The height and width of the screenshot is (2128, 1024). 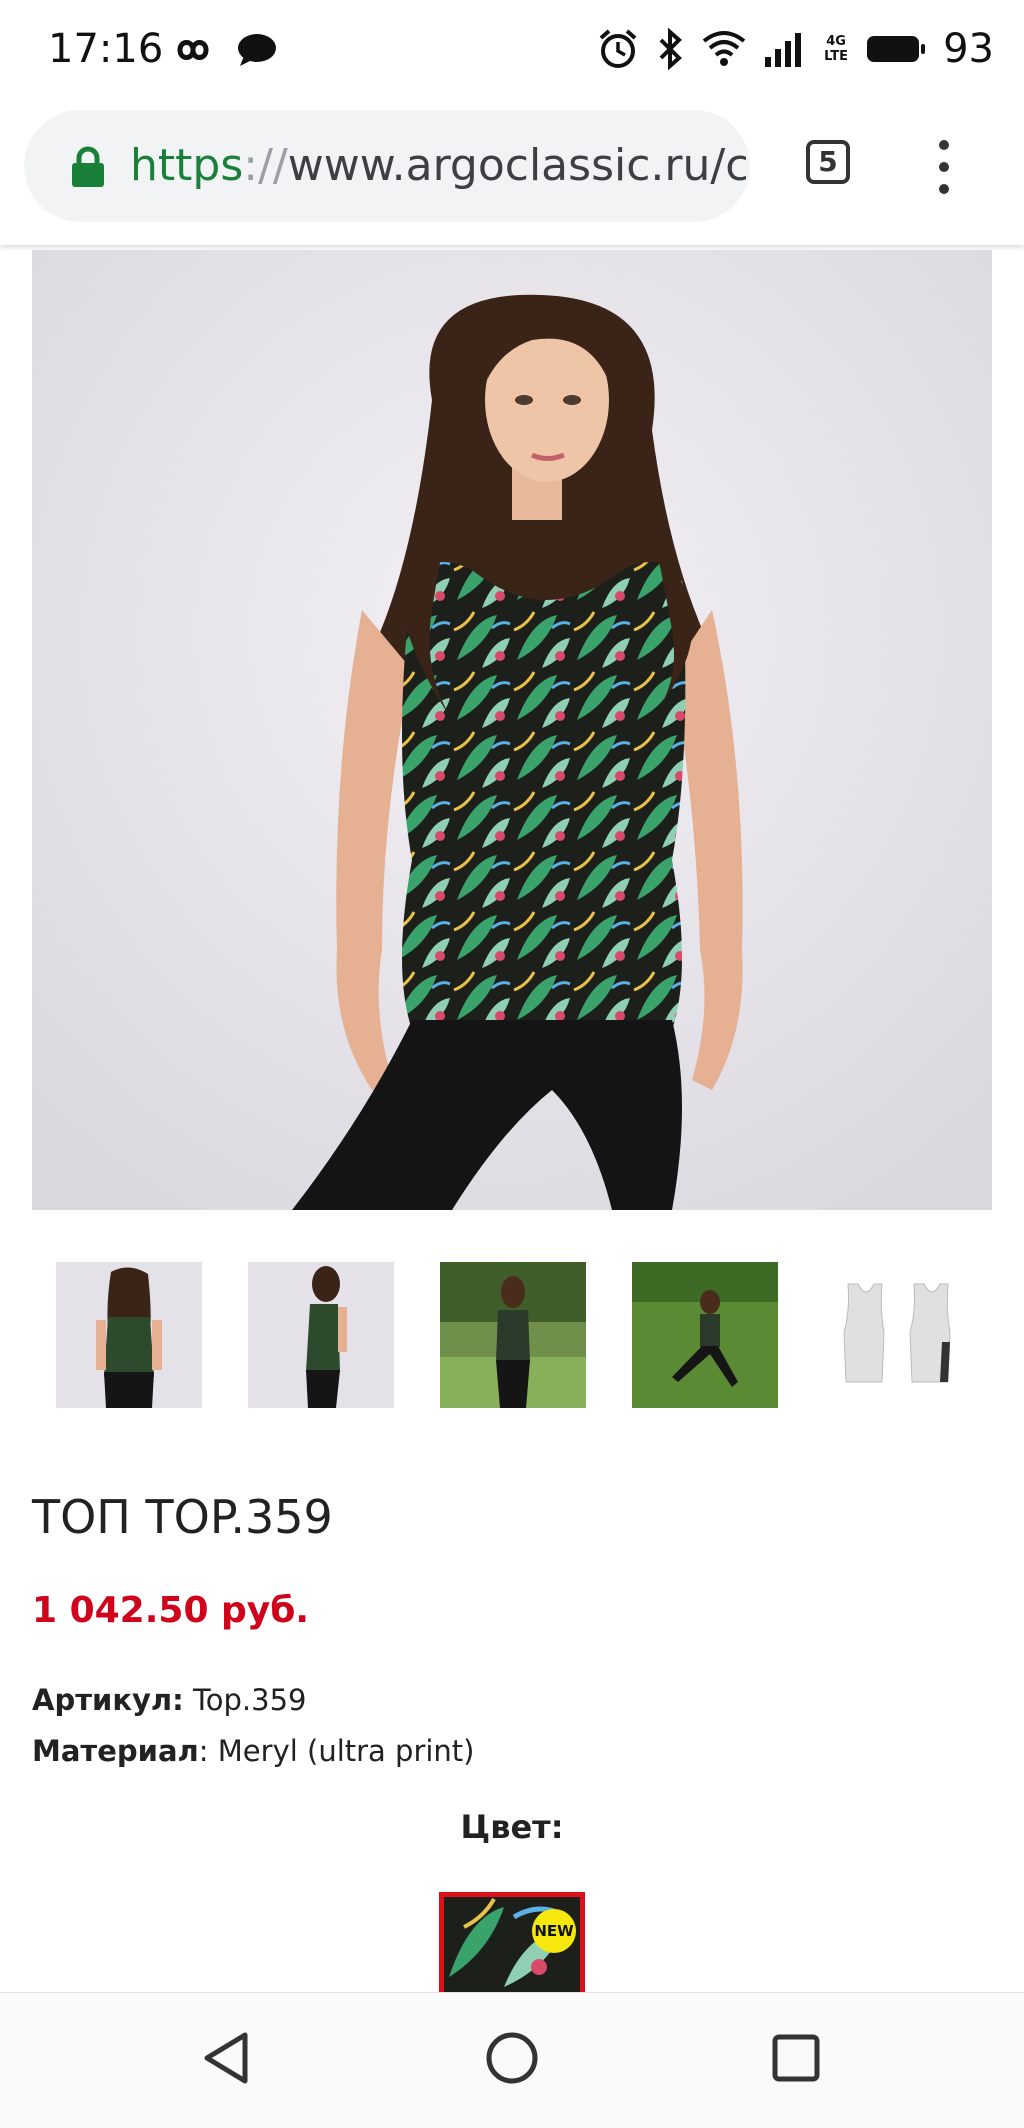 What do you see at coordinates (554, 1931) in the screenshot?
I see `new-badge: NEW` at bounding box center [554, 1931].